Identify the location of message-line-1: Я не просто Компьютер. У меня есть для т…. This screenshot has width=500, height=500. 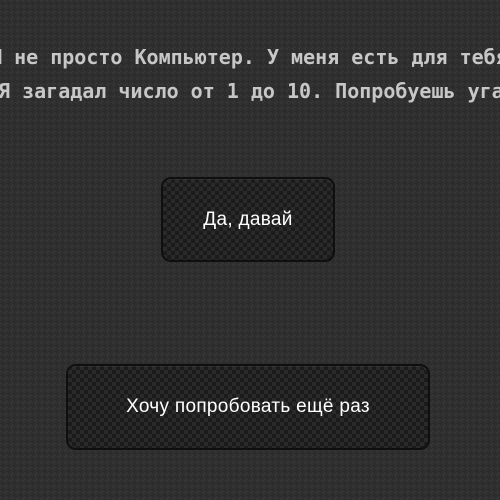
(250, 57).